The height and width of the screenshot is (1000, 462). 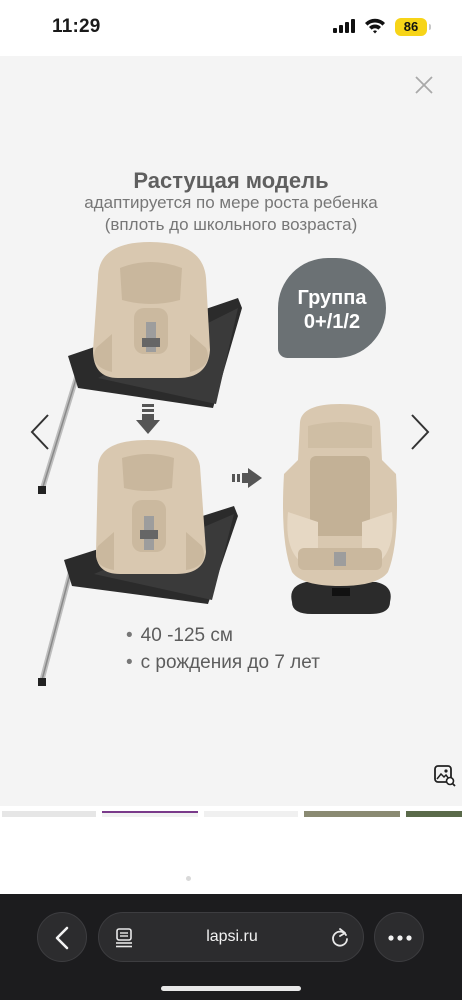 I want to click on more-icon, so click(x=400, y=938).